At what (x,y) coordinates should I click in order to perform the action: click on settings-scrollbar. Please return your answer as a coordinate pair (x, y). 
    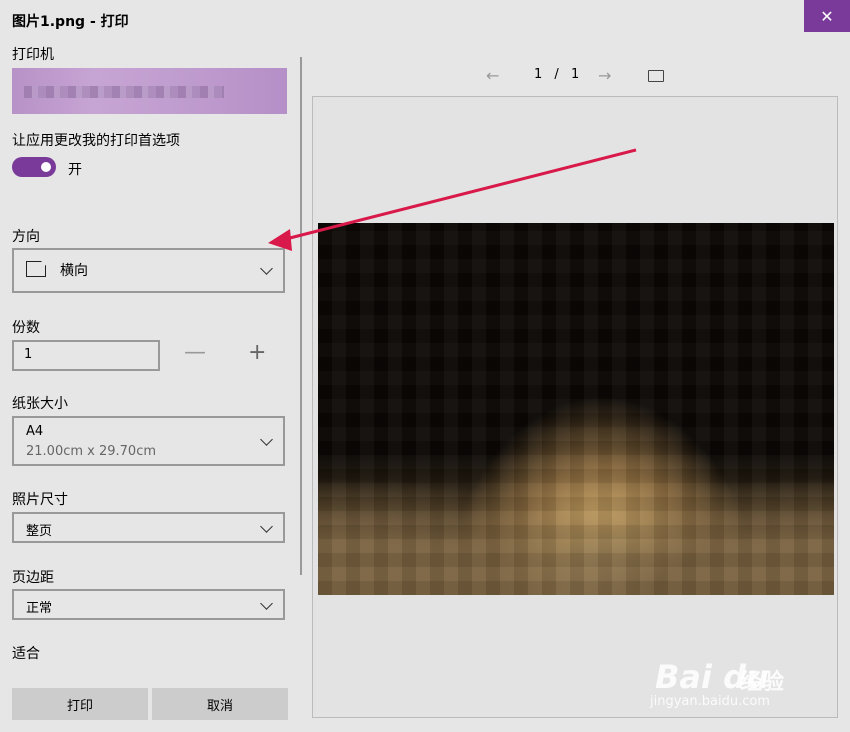
    Looking at the image, I should click on (301, 316).